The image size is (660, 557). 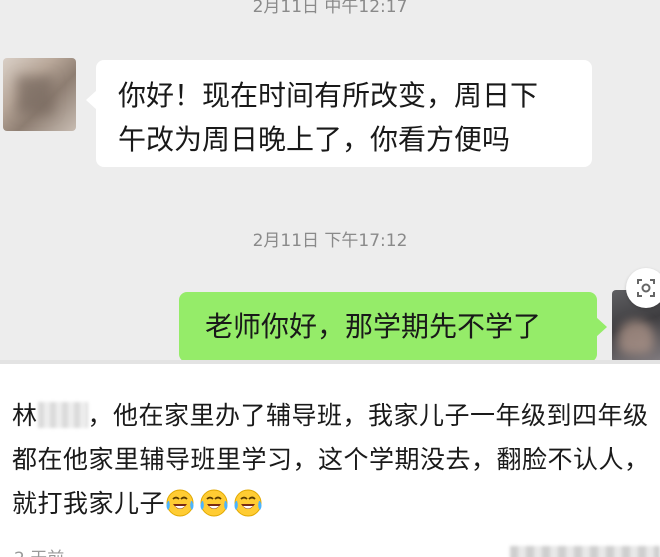 I want to click on contact-avatar, so click(x=39, y=94).